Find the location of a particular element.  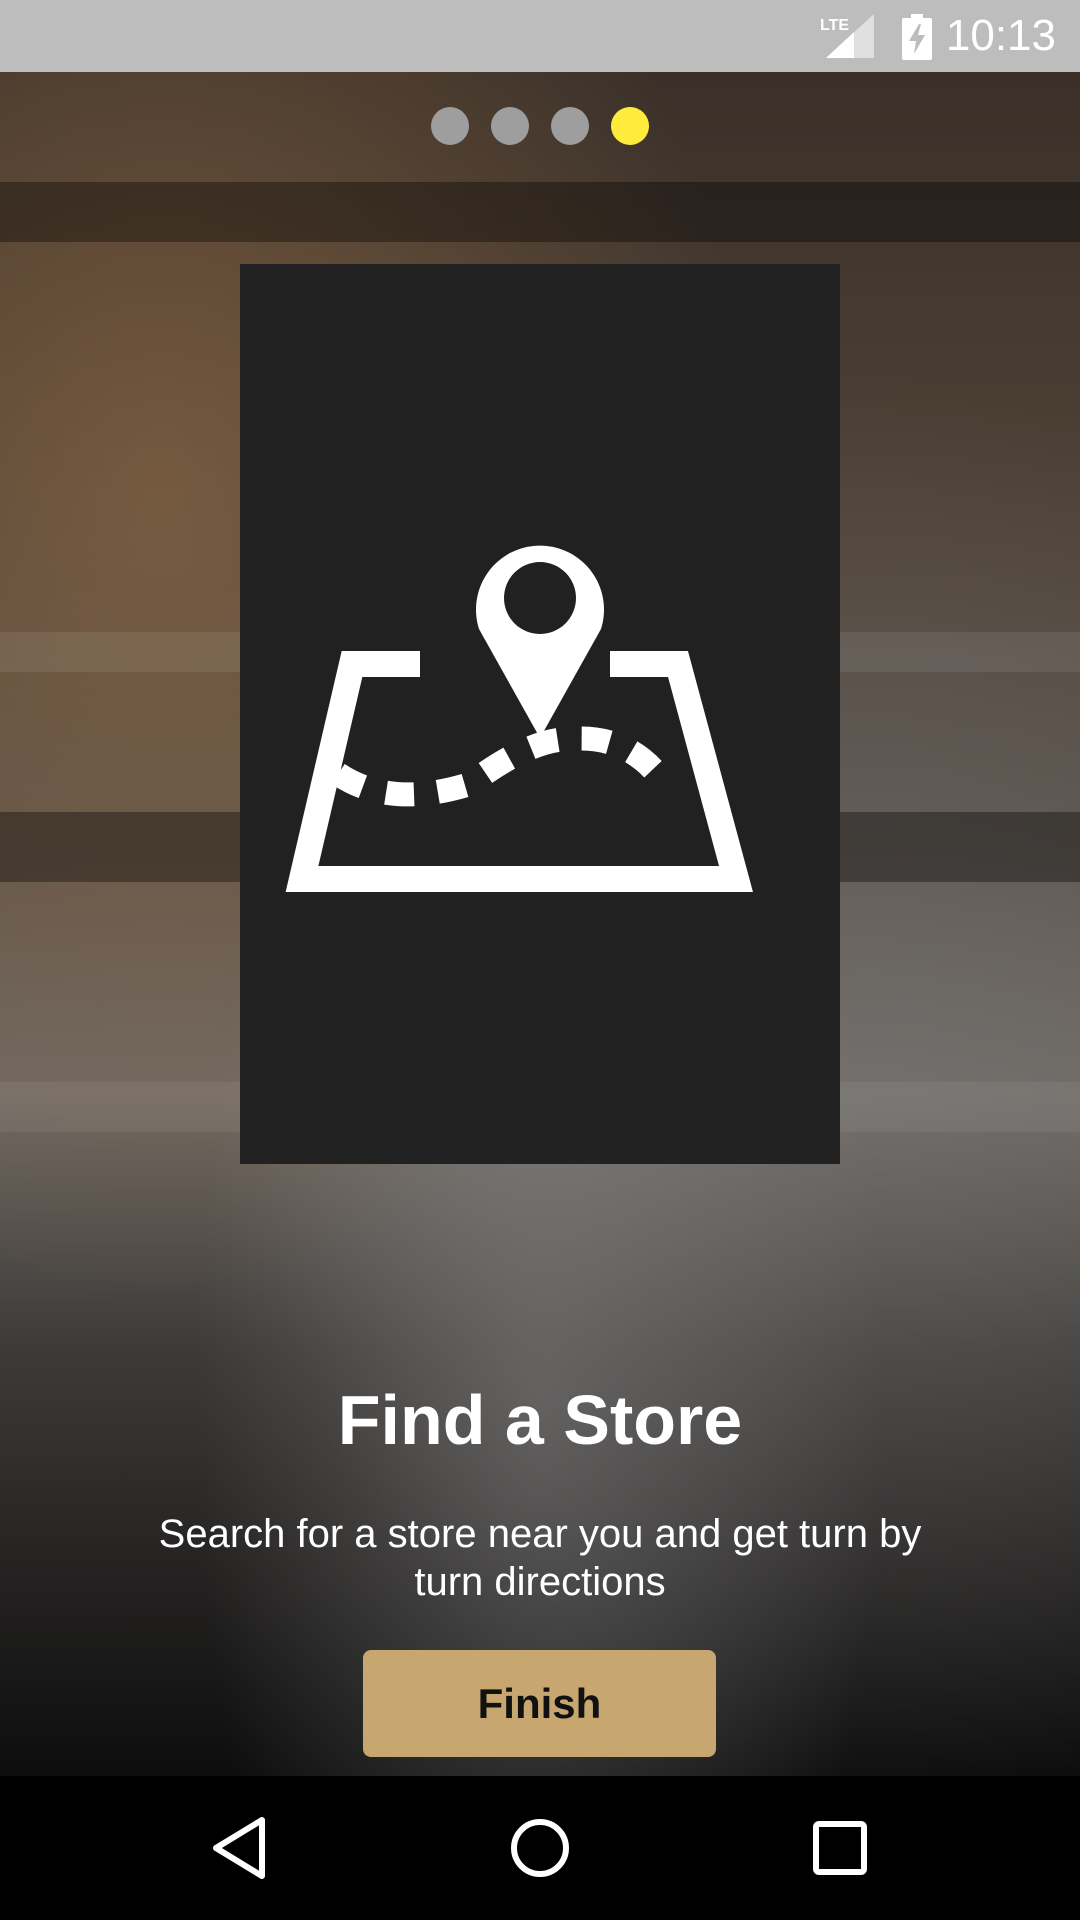

map-location-pin-icon is located at coordinates (519, 718).